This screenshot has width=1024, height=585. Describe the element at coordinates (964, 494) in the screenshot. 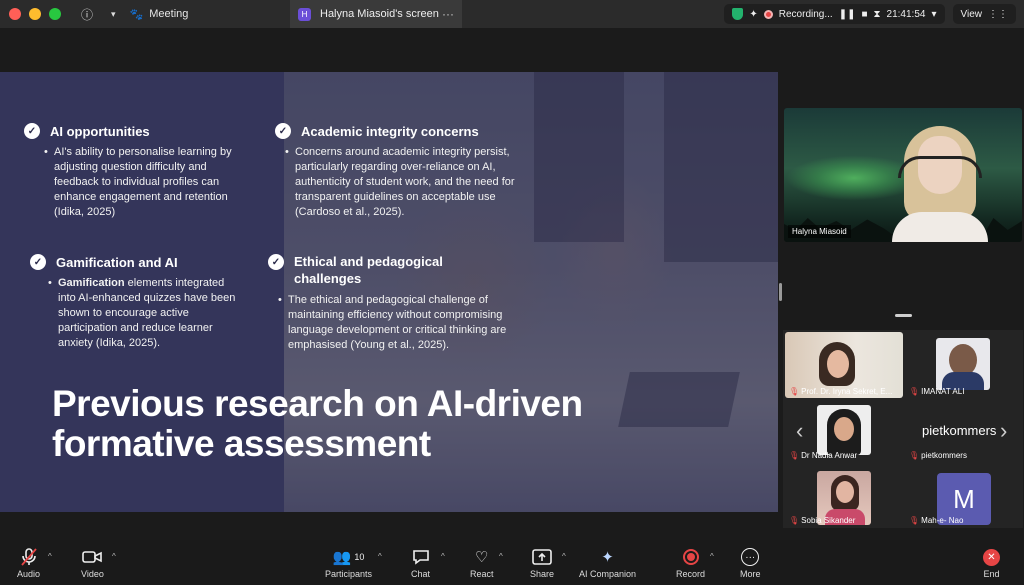

I see `participant-tile: 🎙 Mah-e- Nao` at that location.